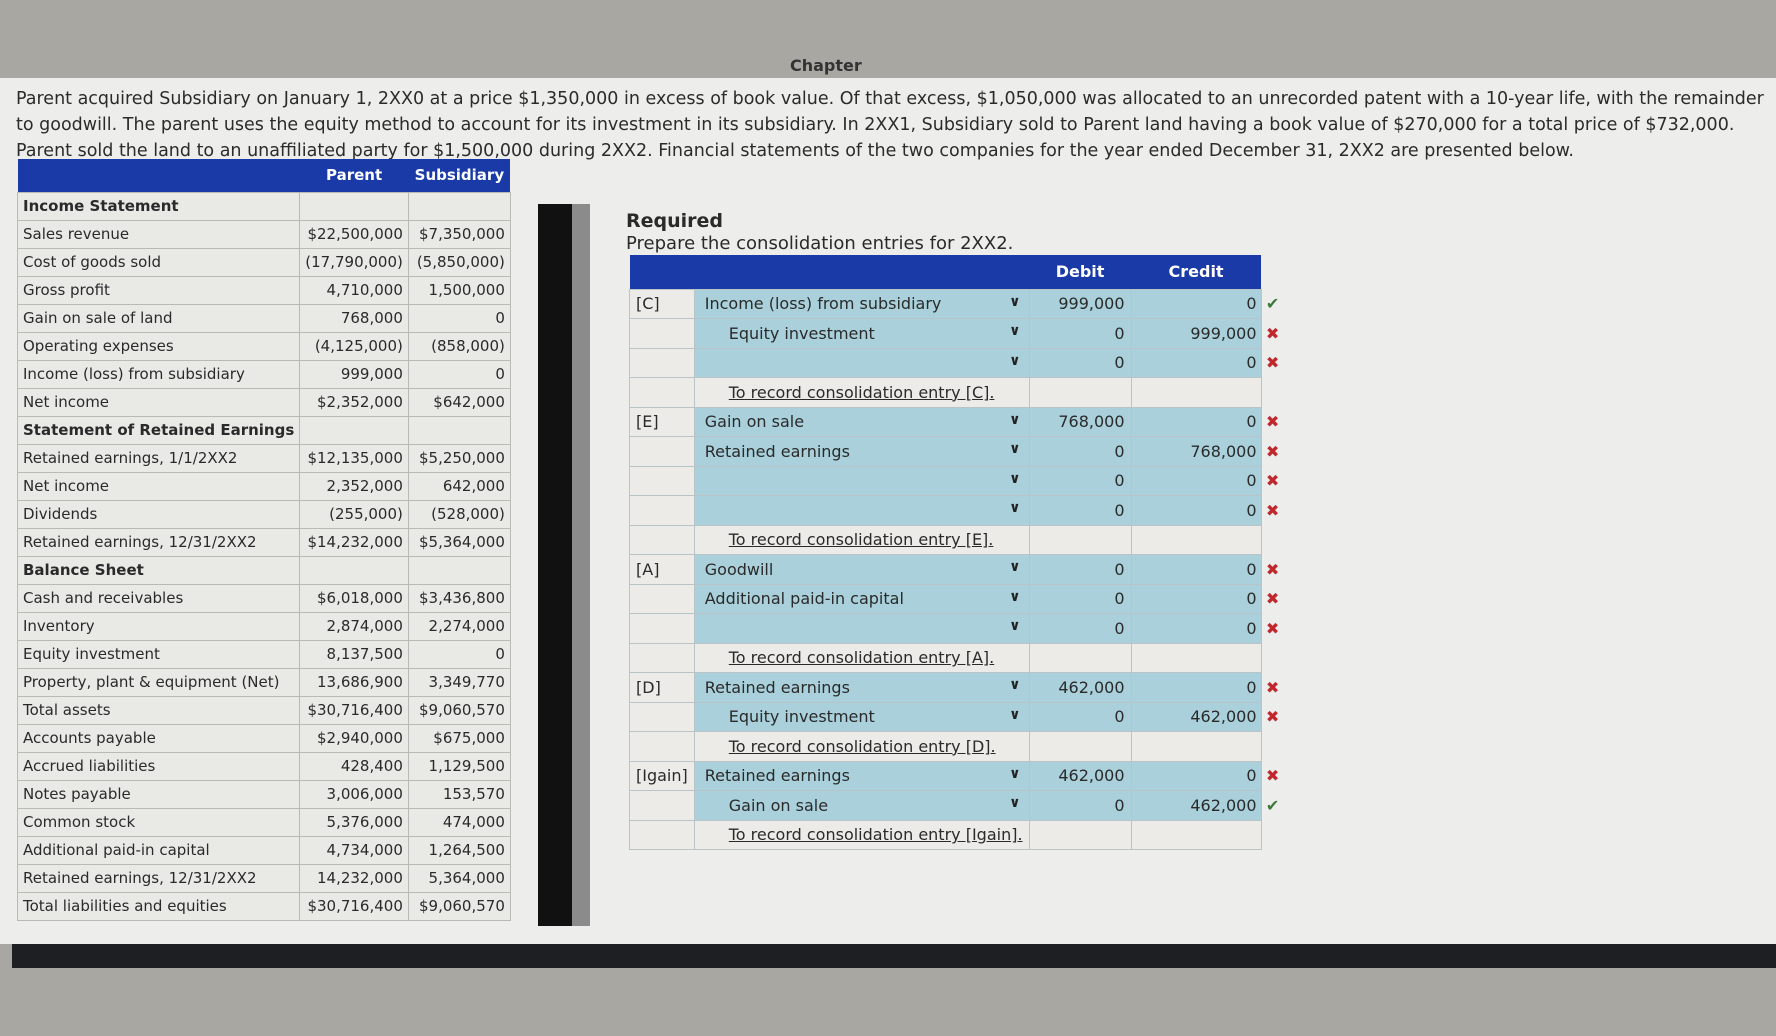  What do you see at coordinates (1204, 333) in the screenshot?
I see `credit-input: 999,000 ✖` at bounding box center [1204, 333].